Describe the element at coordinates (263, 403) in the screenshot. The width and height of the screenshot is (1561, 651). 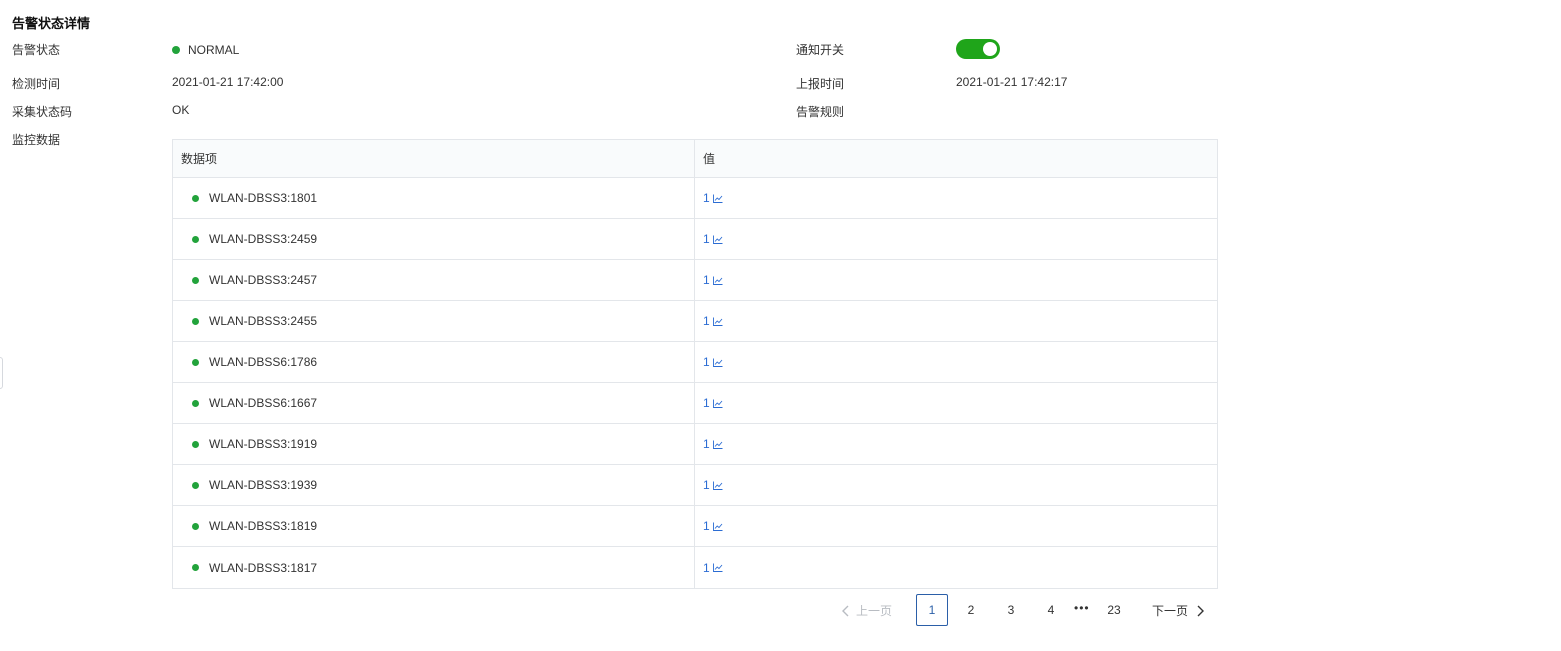
I see `data-item-name: WLAN-DBSS6:1667` at that location.